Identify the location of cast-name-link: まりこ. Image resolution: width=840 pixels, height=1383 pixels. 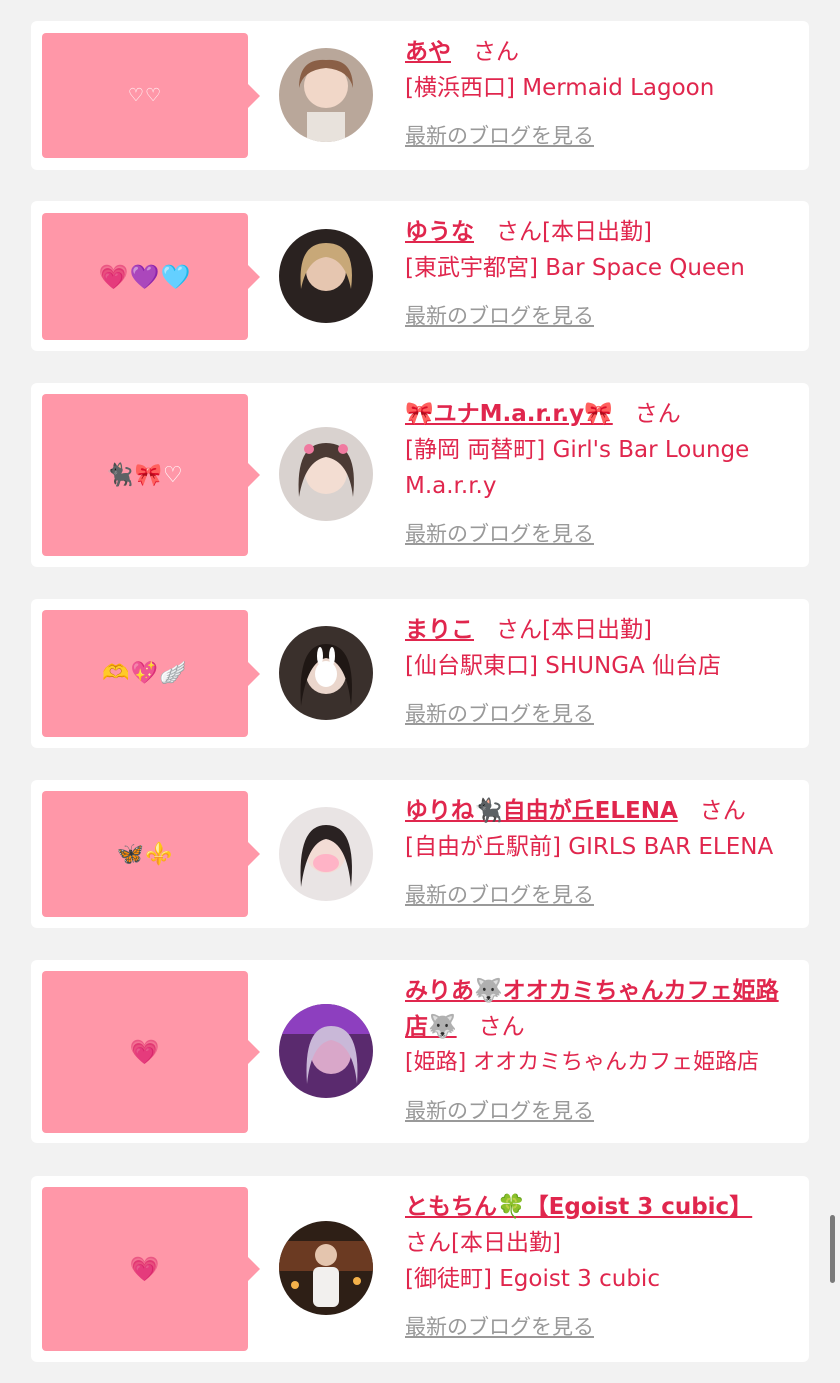
(439, 630).